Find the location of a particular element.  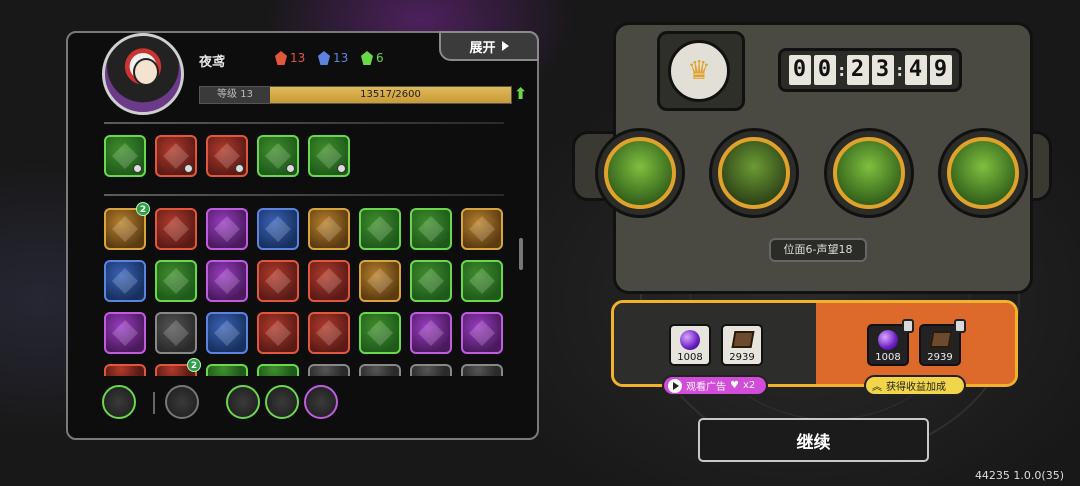

glasses-boy-icon is located at coordinates (983, 173).